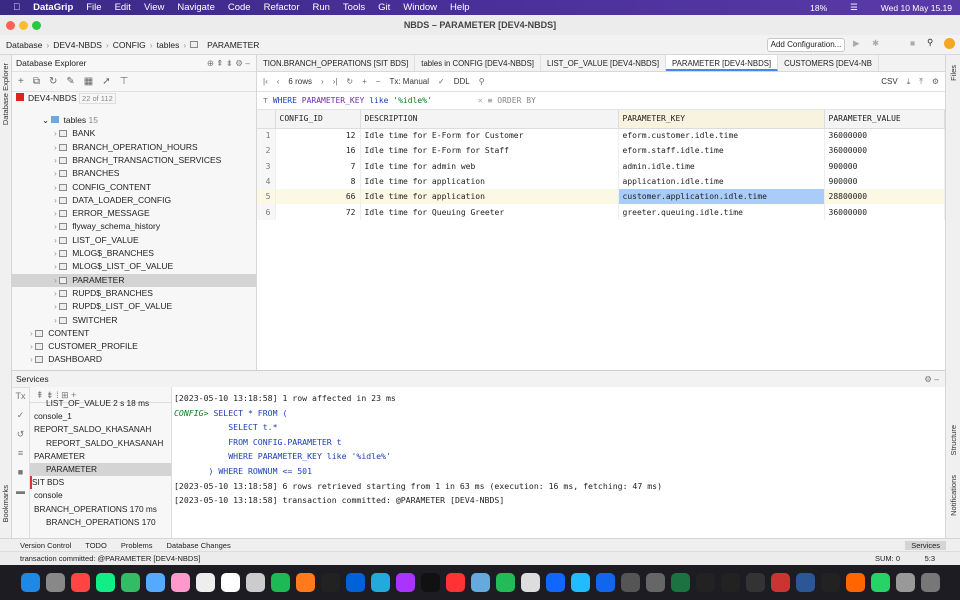  I want to click on tree-table-item: › MLOG$_LIST_OF_VALUE, so click(134, 266).